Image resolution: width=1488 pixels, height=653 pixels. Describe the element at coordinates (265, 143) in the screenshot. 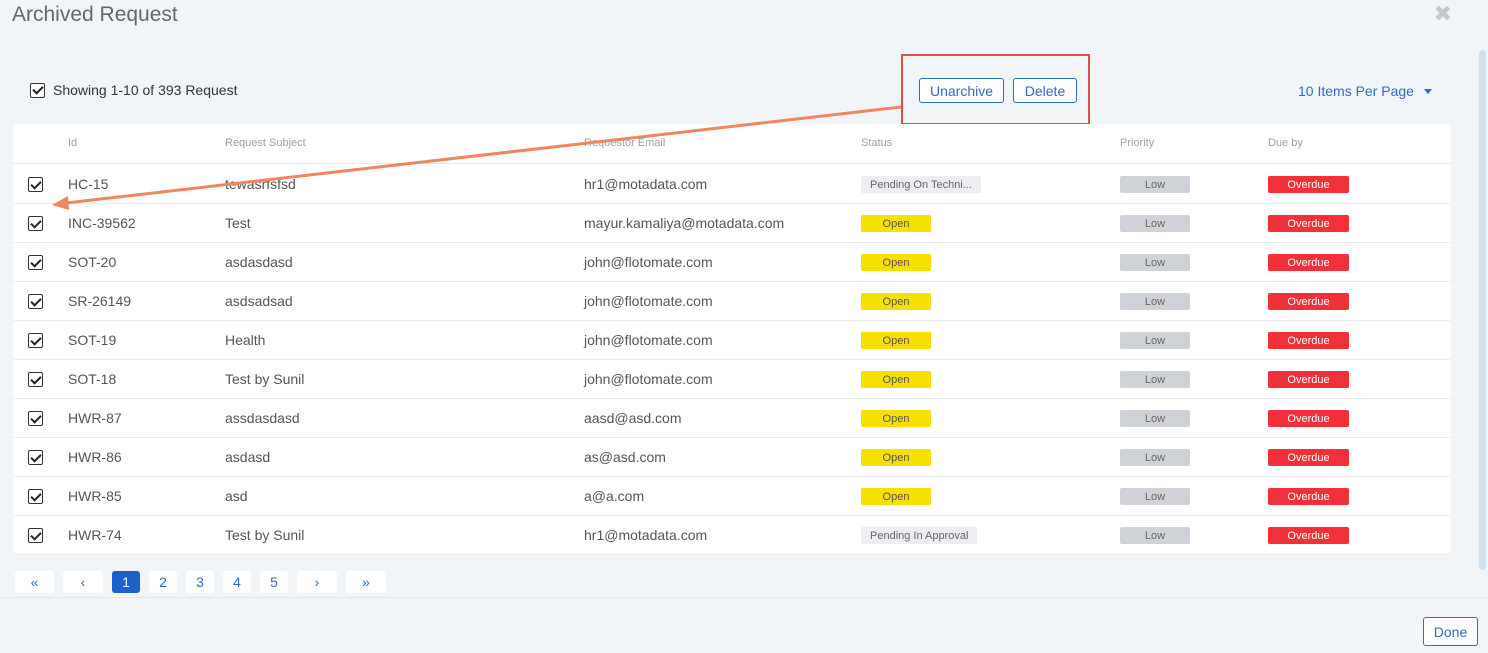

I see `header-subject: Request Subject` at that location.